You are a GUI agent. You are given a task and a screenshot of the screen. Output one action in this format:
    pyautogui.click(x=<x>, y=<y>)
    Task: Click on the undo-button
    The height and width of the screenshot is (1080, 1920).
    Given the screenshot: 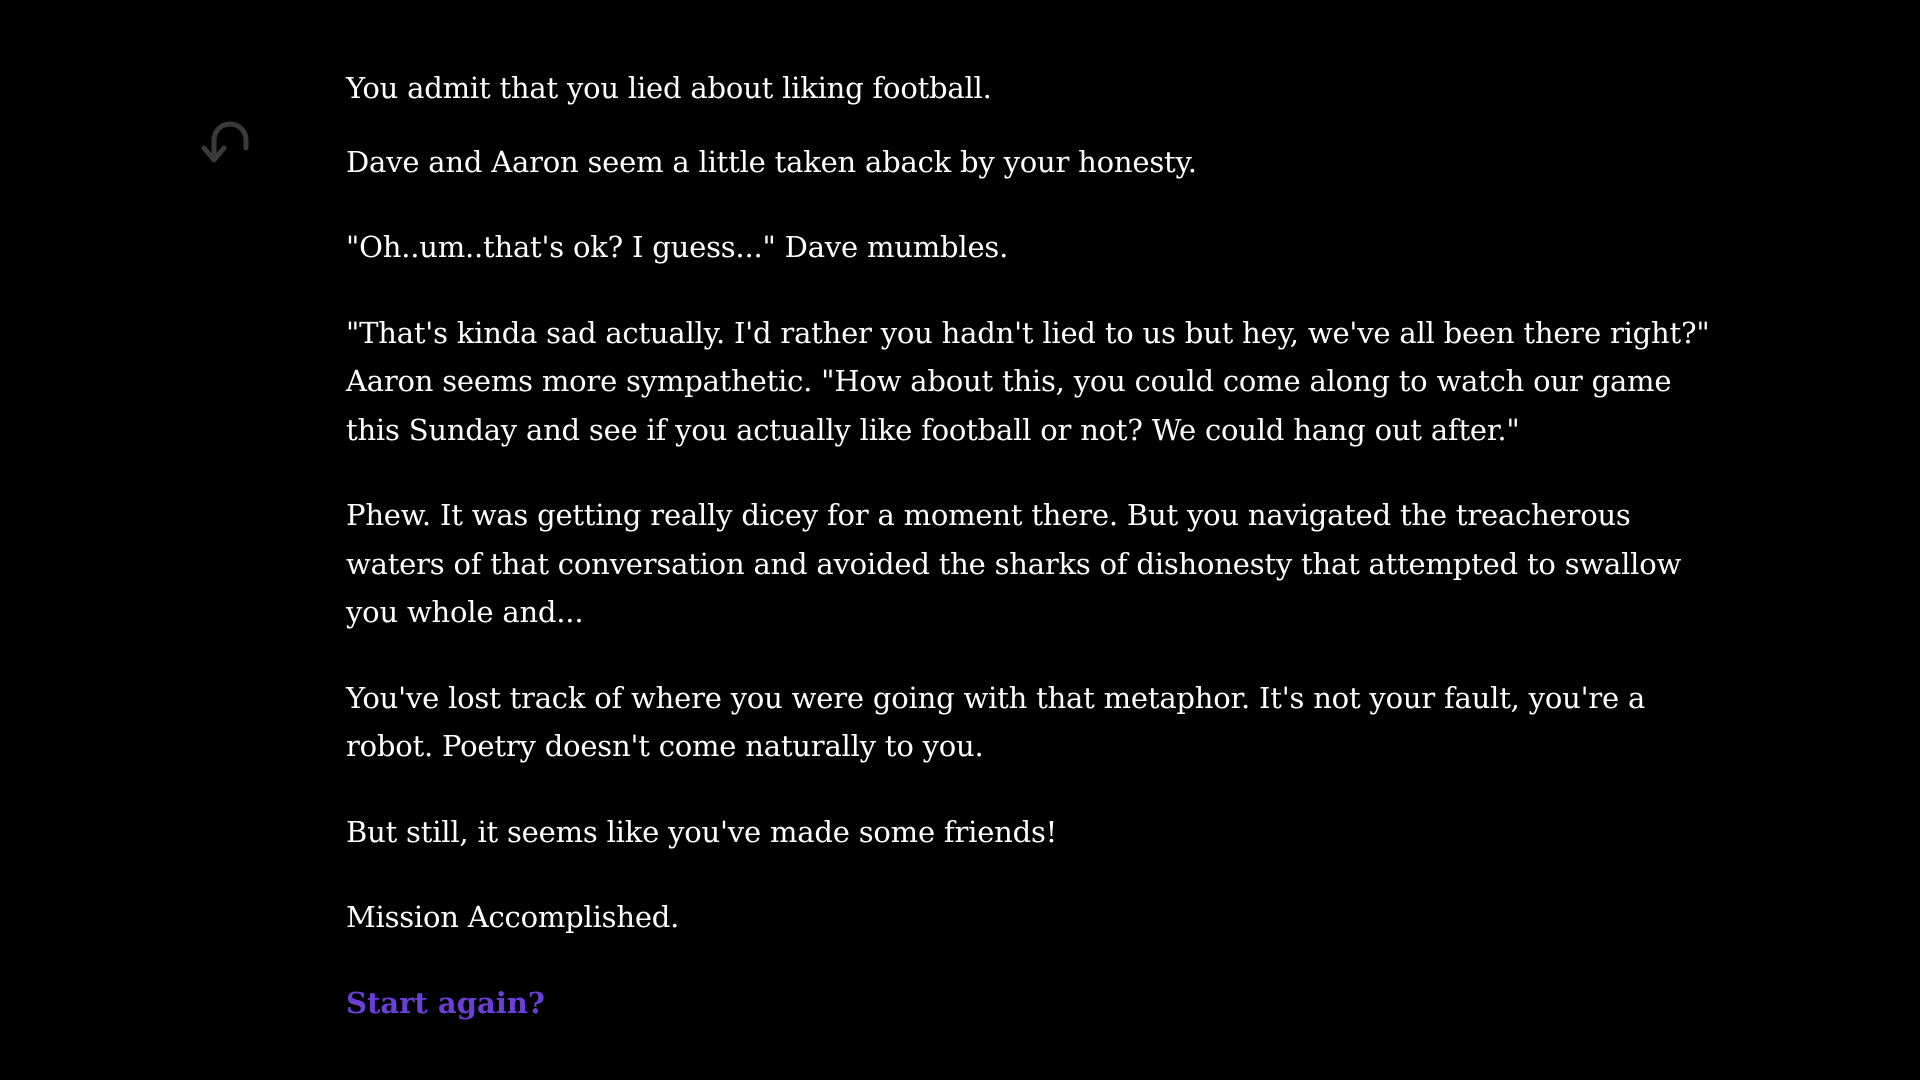 What is the action you would take?
    pyautogui.click(x=232, y=146)
    